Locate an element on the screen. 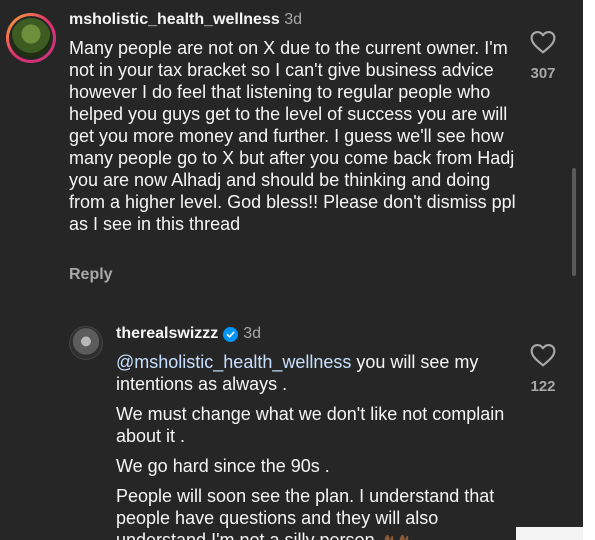 The height and width of the screenshot is (540, 595). reply-username: therealswizzz is located at coordinates (167, 334).